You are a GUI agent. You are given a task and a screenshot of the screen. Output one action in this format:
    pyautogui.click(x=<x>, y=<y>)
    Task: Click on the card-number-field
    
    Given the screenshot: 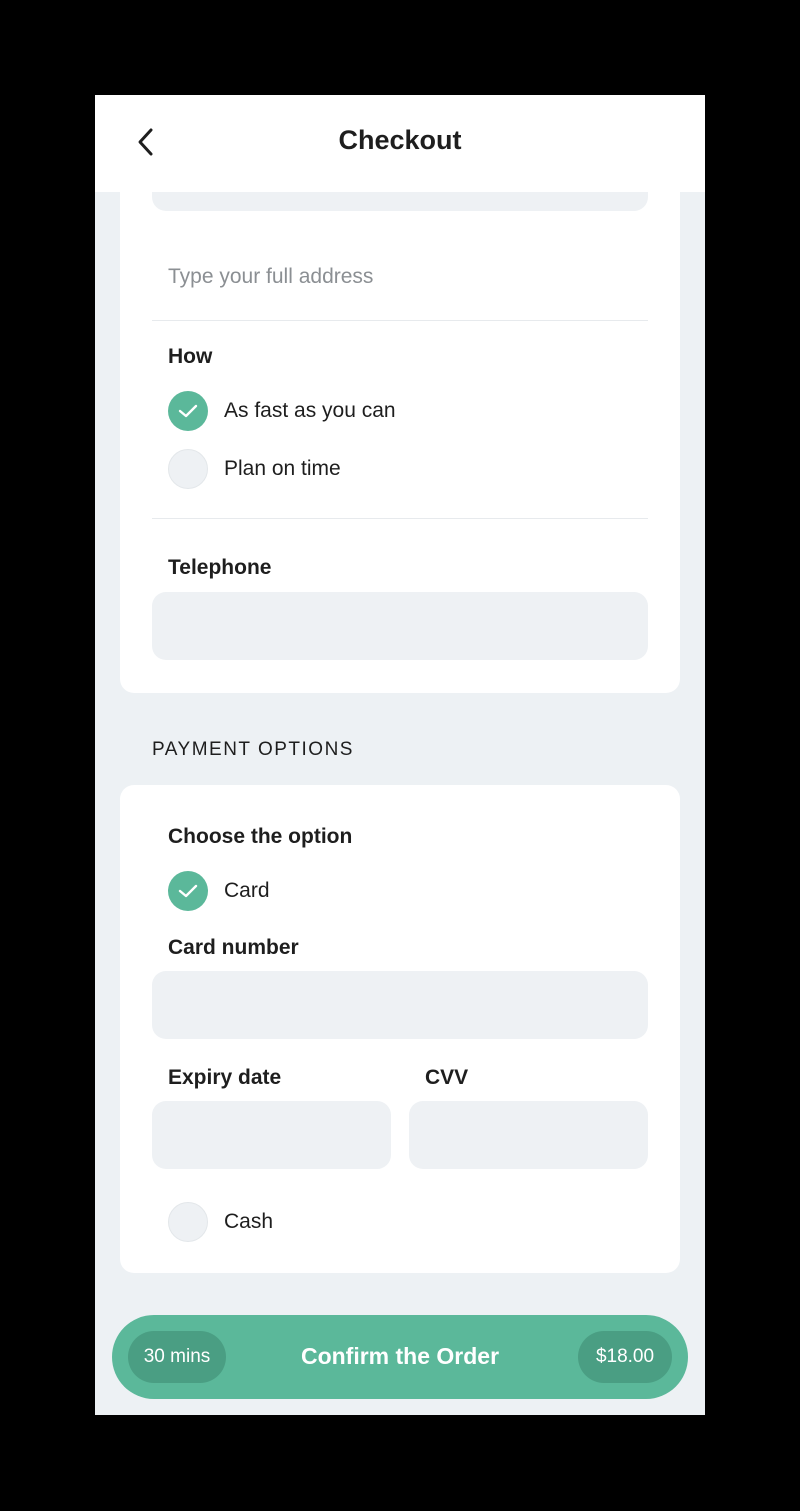 What is the action you would take?
    pyautogui.click(x=400, y=1005)
    